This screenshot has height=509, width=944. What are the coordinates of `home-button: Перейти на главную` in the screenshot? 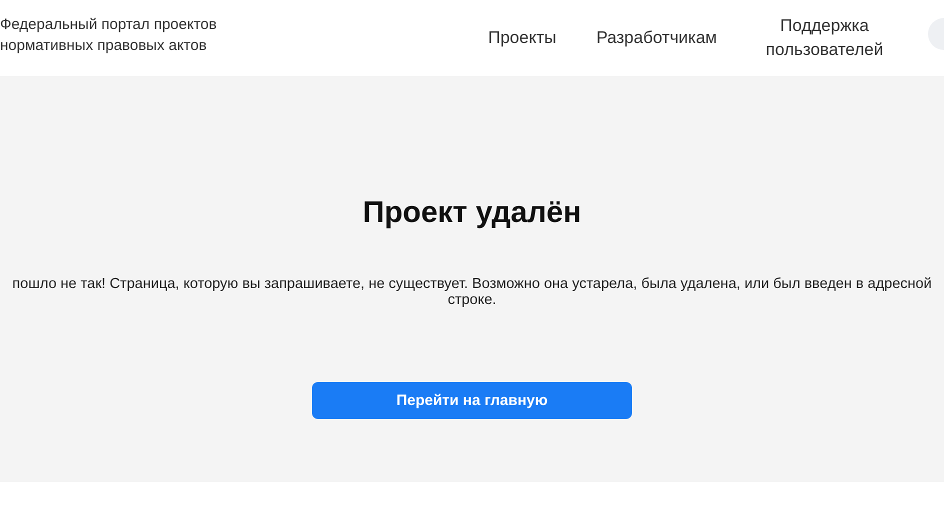 It's located at (472, 400).